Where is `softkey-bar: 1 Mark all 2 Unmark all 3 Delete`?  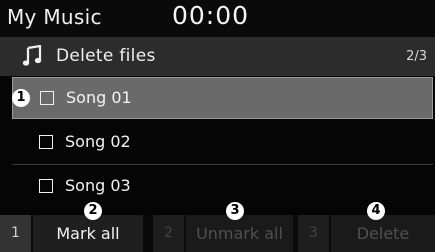
softkey-bar: 1 Mark all 2 Unmark all 3 Delete is located at coordinates (217, 233).